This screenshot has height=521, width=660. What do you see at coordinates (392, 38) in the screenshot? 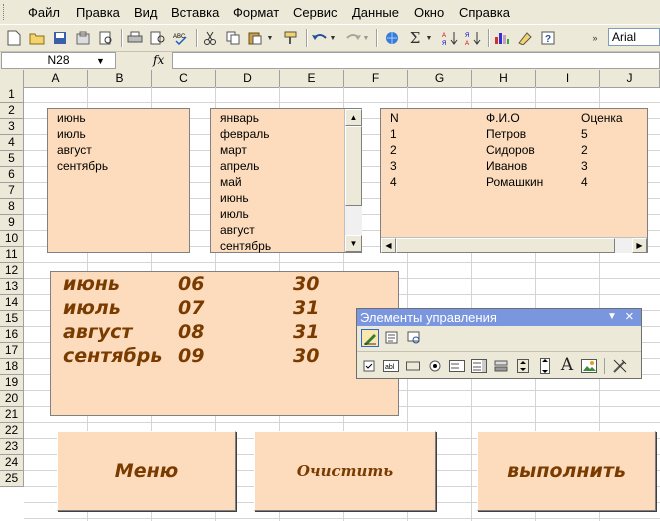
I see `hyperlink-icon` at bounding box center [392, 38].